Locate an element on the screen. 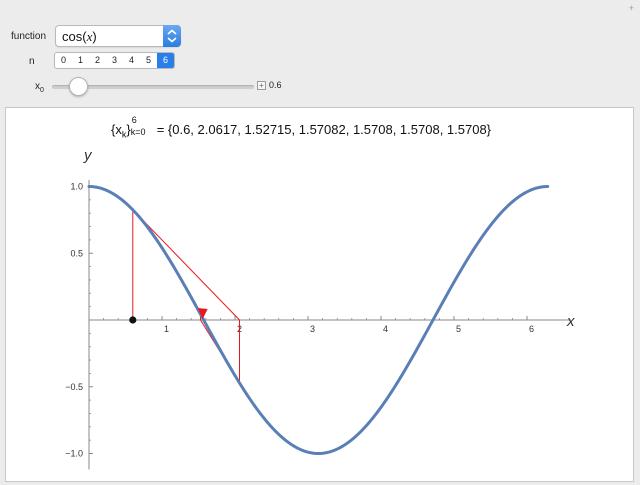 The height and width of the screenshot is (485, 640). slider-expand-icon: + is located at coordinates (261, 85).